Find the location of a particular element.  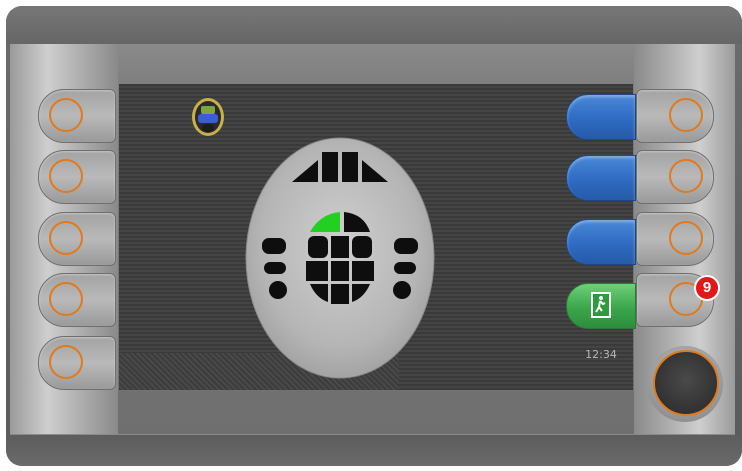

emergency-exit-icon is located at coordinates (601, 305).